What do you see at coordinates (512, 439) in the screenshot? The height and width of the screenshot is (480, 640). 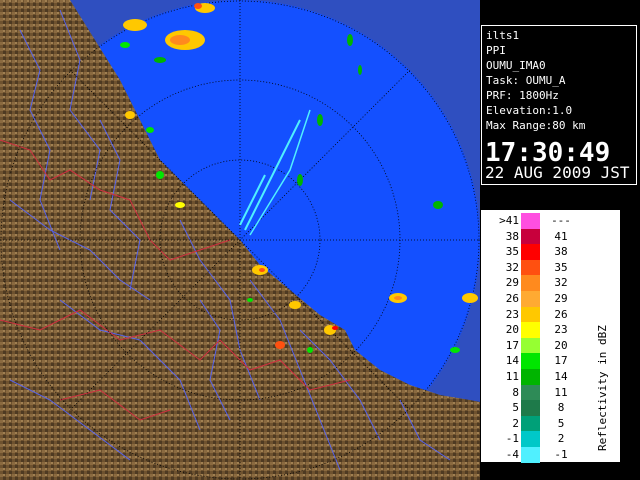 I see `legend-low-value: -1` at bounding box center [512, 439].